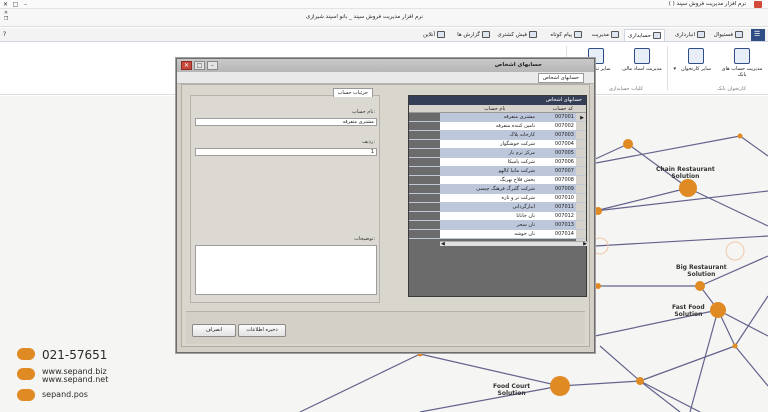 The height and width of the screenshot is (412, 768). What do you see at coordinates (497, 234) in the screenshot?
I see `table-row: نان خوشه 007014` at bounding box center [497, 234].